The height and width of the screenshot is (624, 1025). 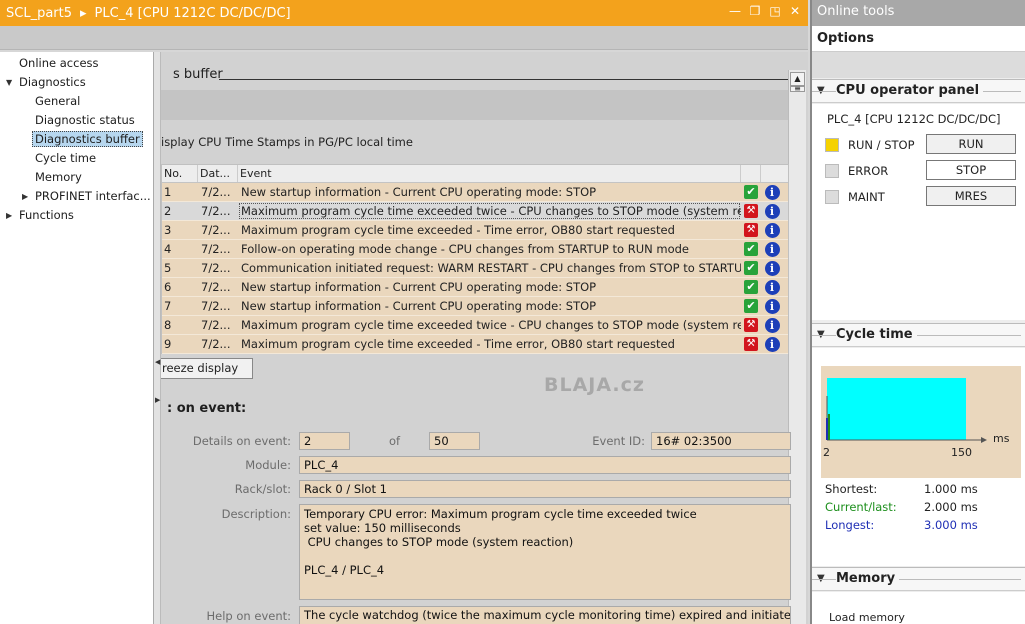 I want to click on cycle-time-header: ▼ Cycle time, so click(x=918, y=335).